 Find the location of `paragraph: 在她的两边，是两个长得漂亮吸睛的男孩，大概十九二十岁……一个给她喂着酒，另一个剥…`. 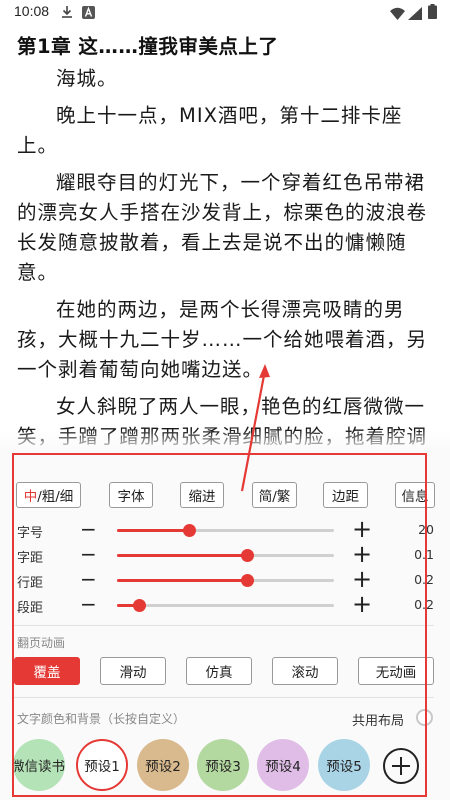

paragraph: 在她的两边，是两个长得漂亮吸睛的男孩，大概十九二十岁……一个给她喂着酒，另一个剥… is located at coordinates (222, 339).